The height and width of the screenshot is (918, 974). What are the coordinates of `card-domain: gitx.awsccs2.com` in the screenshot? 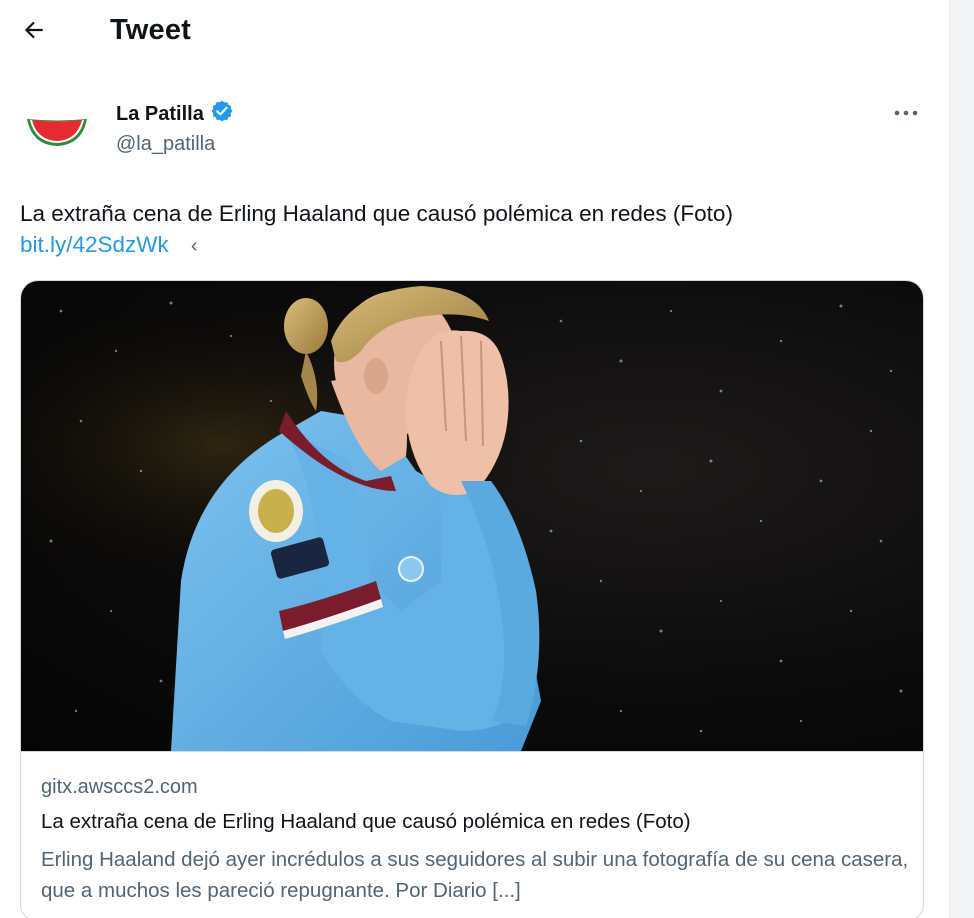 It's located at (119, 787).